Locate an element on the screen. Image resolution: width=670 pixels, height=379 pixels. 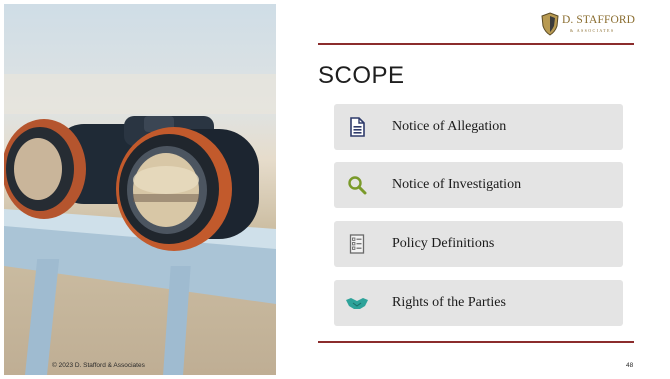
page-number: 48 is located at coordinates (630, 365).